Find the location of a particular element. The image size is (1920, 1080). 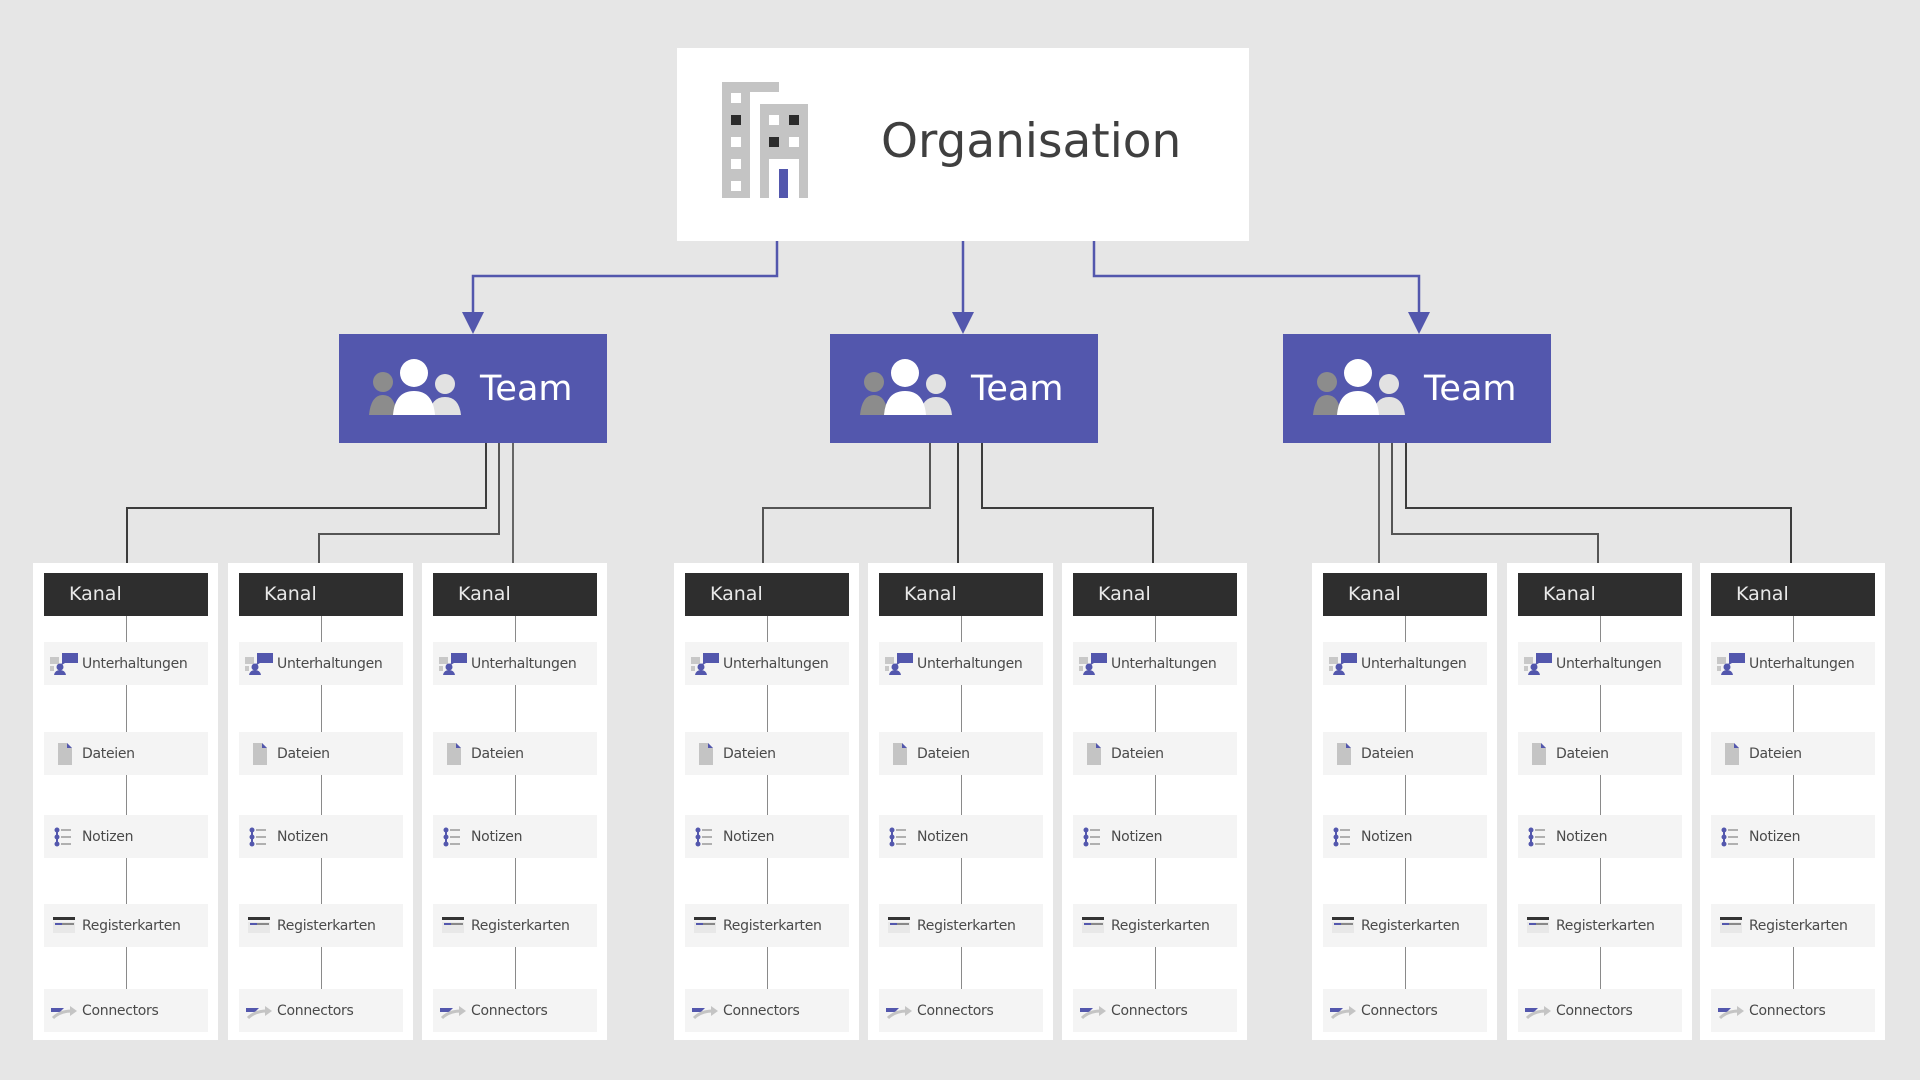

team-2-channel-1-connector is located at coordinates (846, 508).